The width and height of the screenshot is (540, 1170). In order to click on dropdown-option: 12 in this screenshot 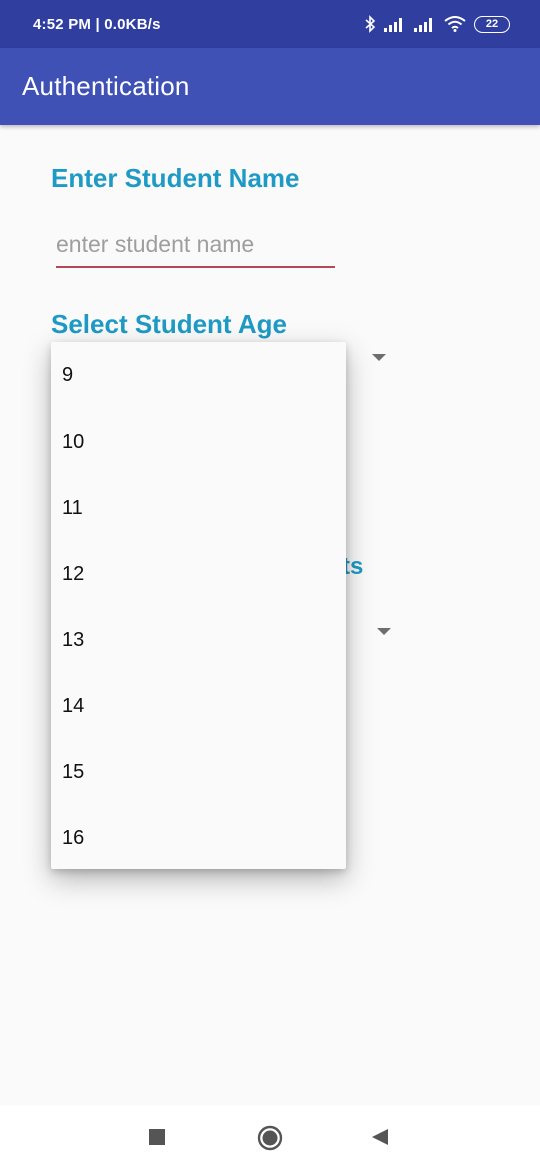, I will do `click(198, 574)`.